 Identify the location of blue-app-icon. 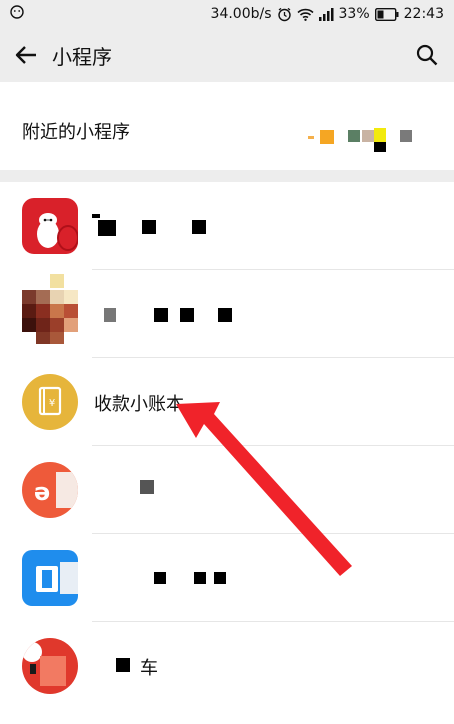
(50, 578).